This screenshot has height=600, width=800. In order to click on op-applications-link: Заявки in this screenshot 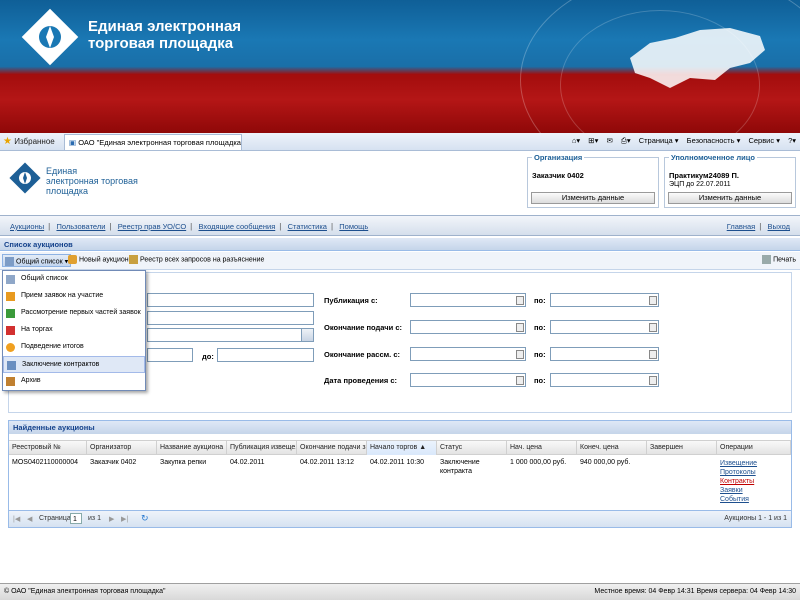, I will do `click(738, 490)`.